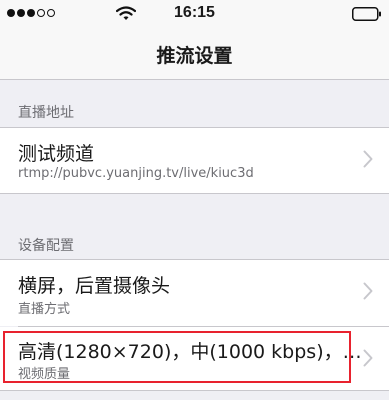  What do you see at coordinates (56, 154) in the screenshot?
I see `row-title: 测试频道` at bounding box center [56, 154].